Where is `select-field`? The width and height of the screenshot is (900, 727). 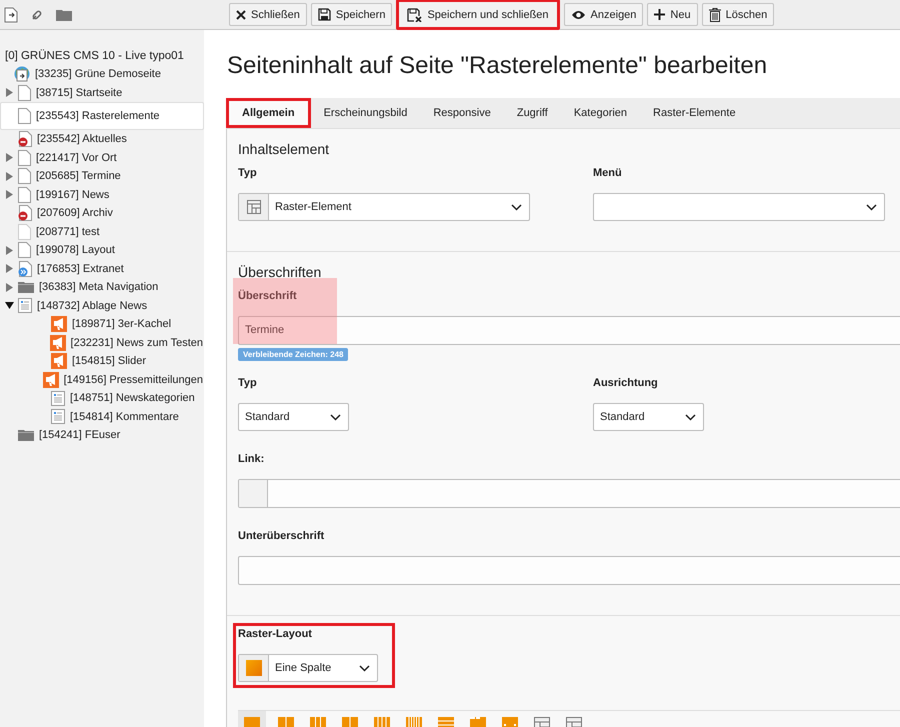 select-field is located at coordinates (739, 207).